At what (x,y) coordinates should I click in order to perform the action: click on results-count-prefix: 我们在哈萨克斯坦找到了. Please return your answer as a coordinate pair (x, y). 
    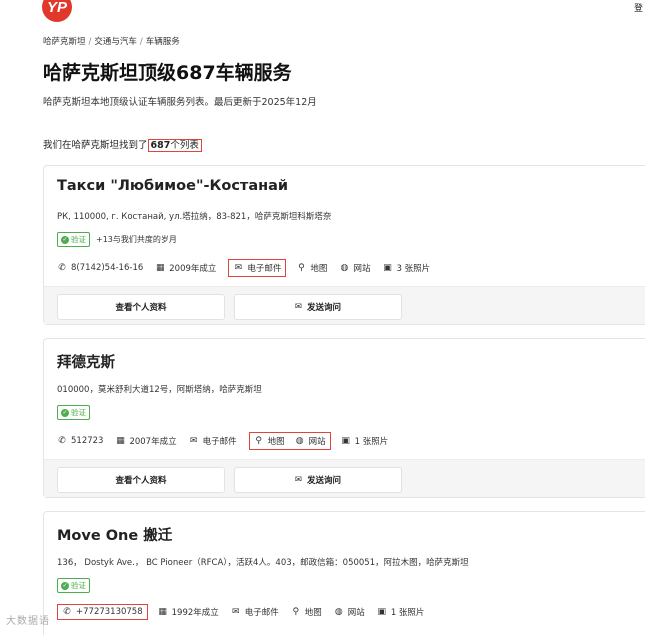
    Looking at the image, I should click on (95, 145).